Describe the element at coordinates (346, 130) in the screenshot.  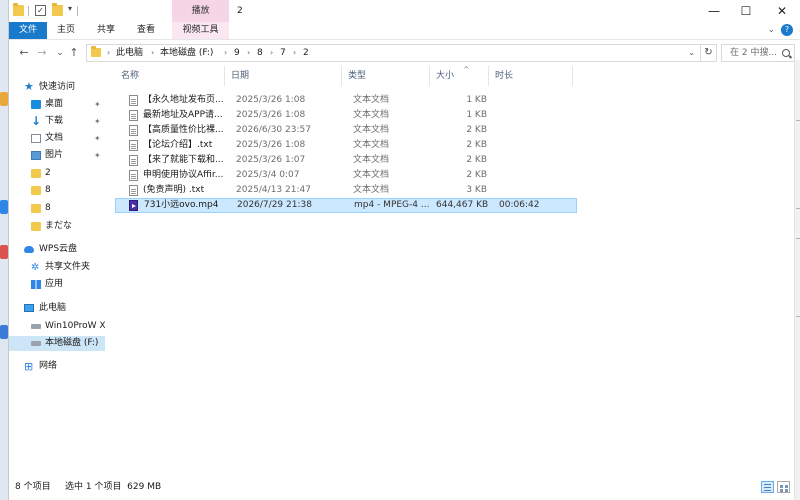
I see `file-row: 【高质量性价比裸... 2026/6/30 23:57 文本文档 2 KB` at that location.